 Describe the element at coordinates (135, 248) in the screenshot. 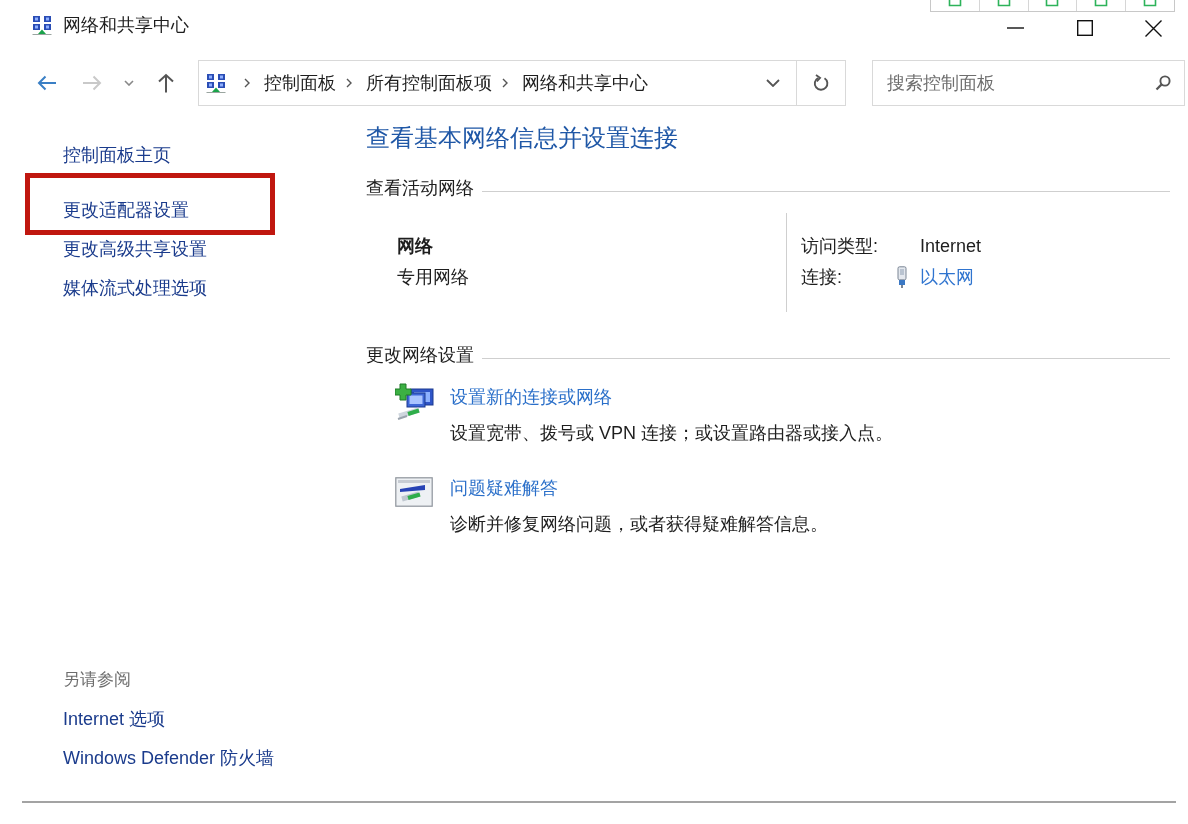

I see `sidebar-link: 更改高级共享设置` at that location.